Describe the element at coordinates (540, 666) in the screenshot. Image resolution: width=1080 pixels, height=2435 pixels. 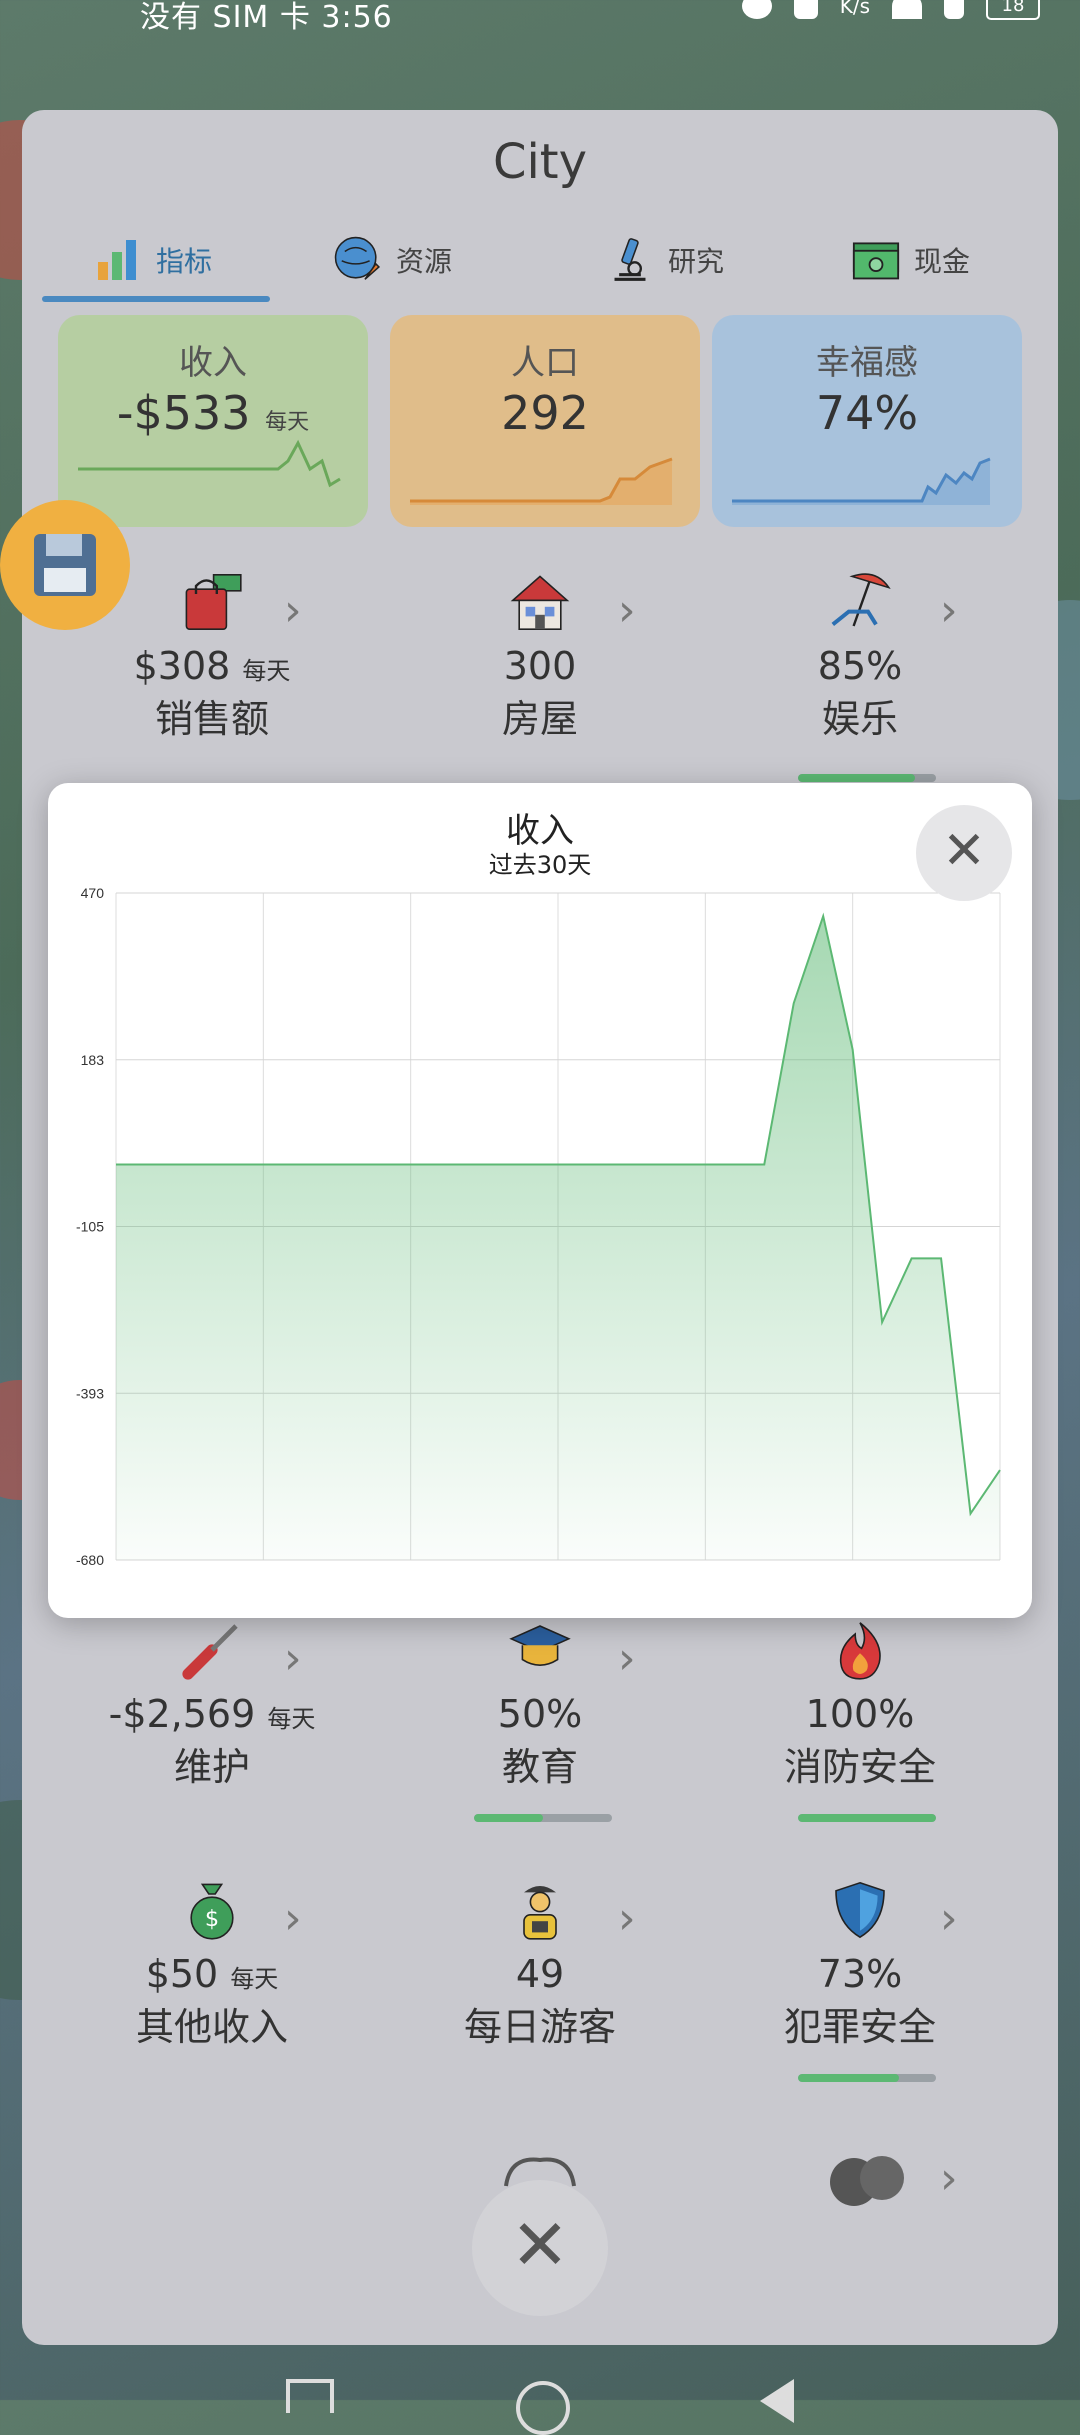
I see `item-value: 300` at that location.